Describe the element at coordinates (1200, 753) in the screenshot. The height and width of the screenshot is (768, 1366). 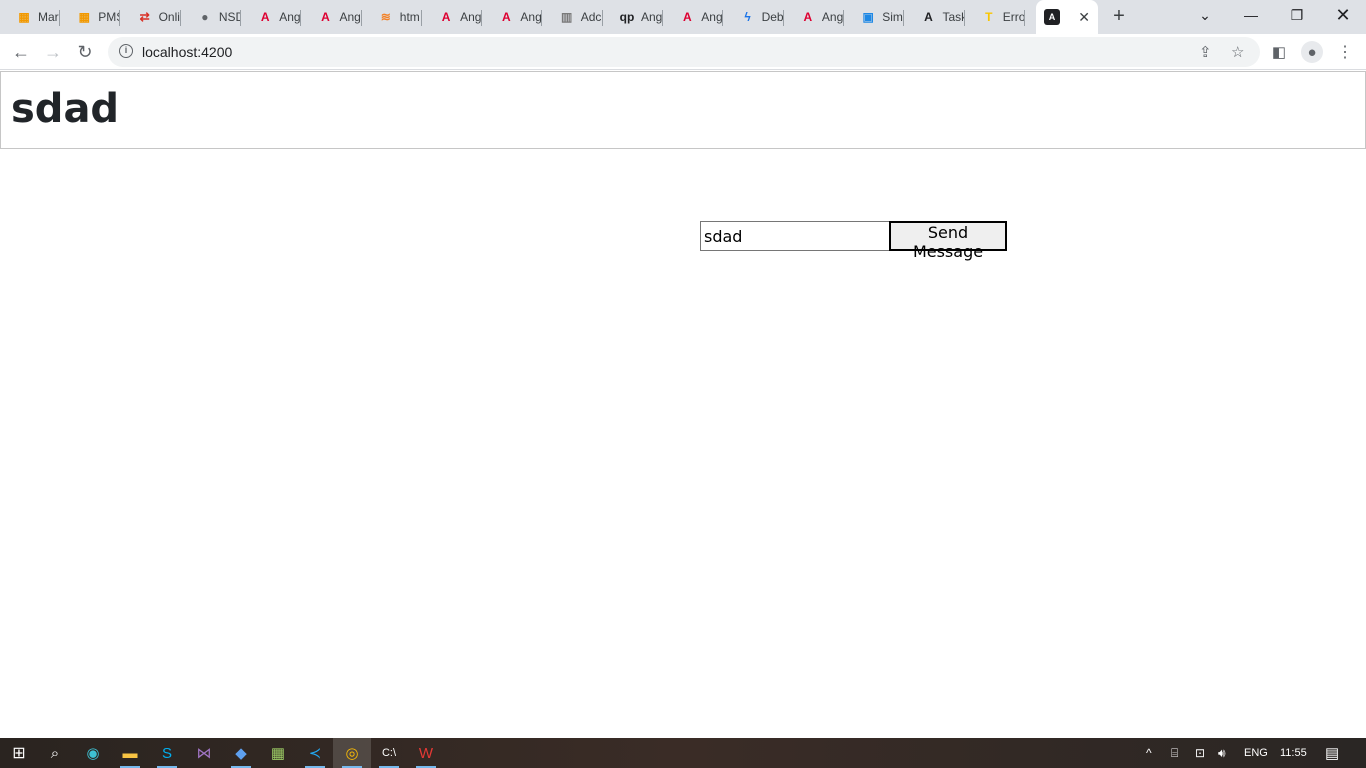
I see `network-icon: ⊡` at that location.